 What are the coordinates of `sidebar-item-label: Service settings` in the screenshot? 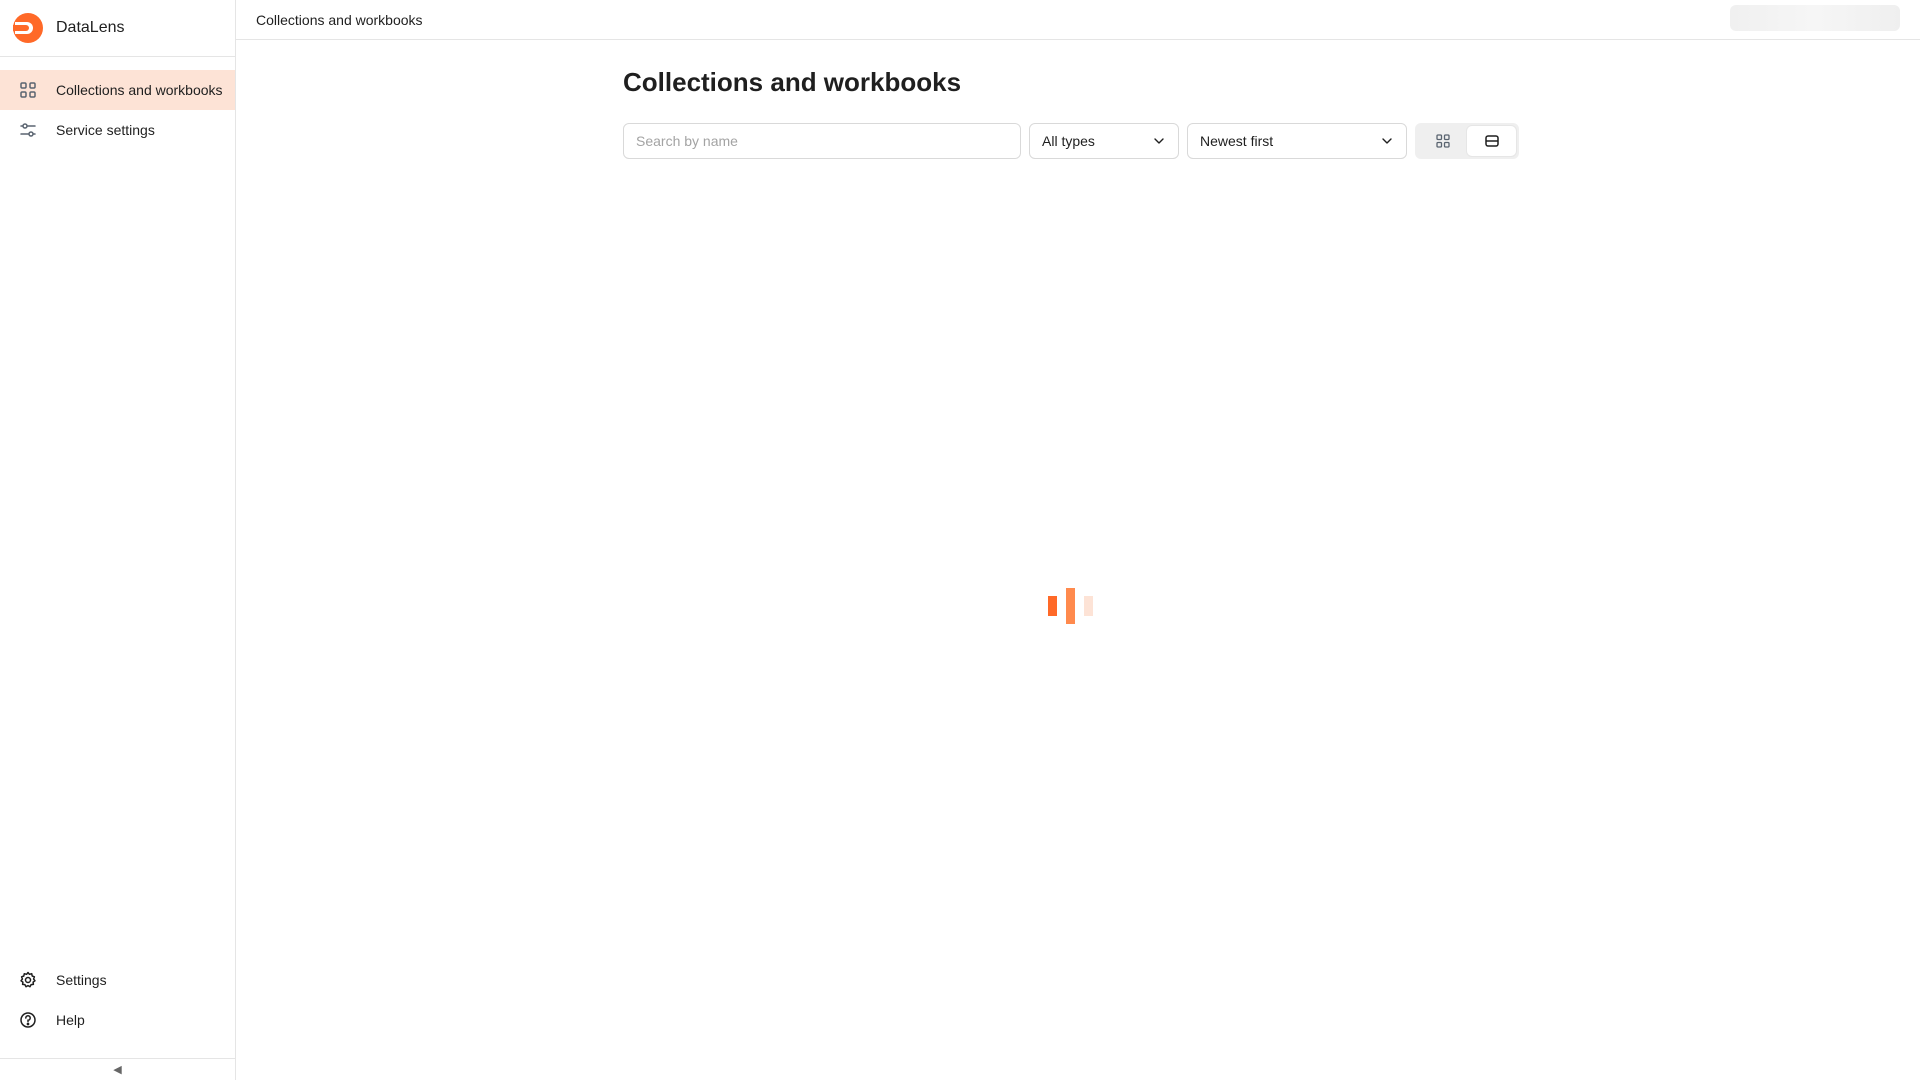 It's located at (105, 130).